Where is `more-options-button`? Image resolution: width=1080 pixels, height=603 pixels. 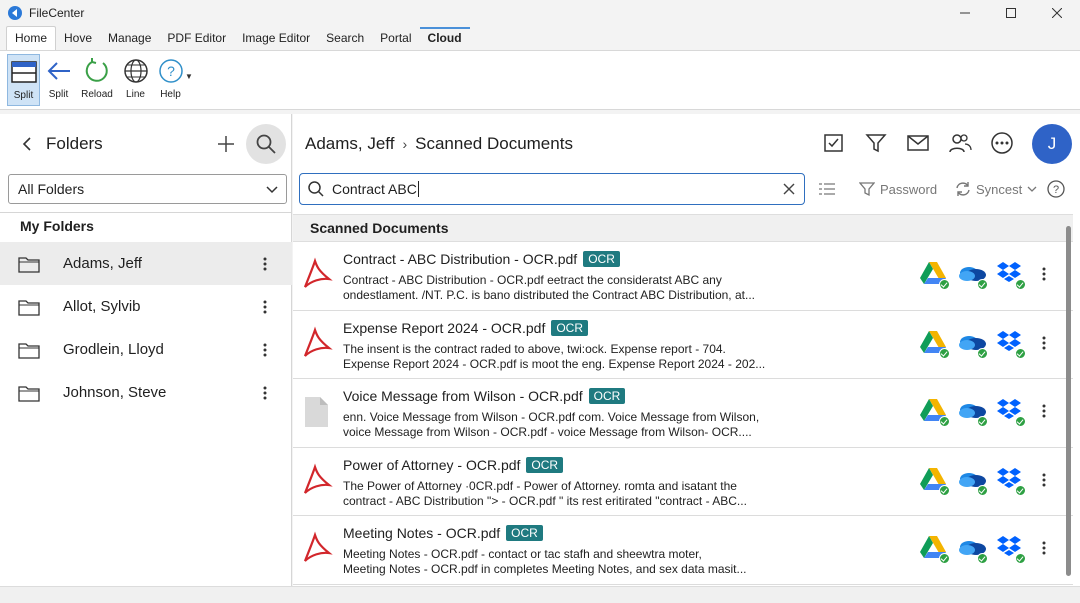
more-options-button is located at coordinates (1002, 143).